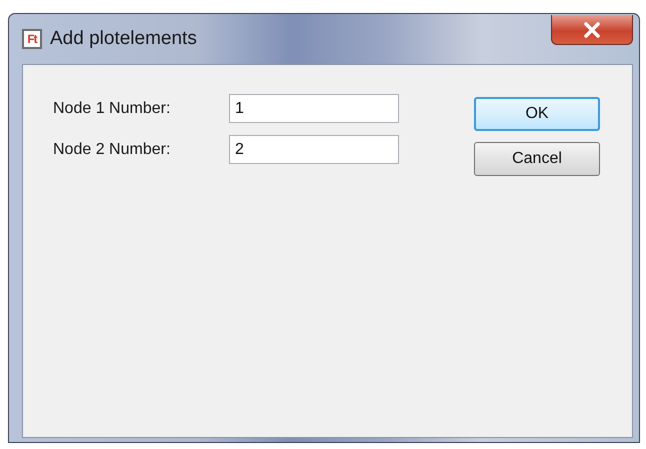  I want to click on field-label: Node 1 Number:, so click(112, 109).